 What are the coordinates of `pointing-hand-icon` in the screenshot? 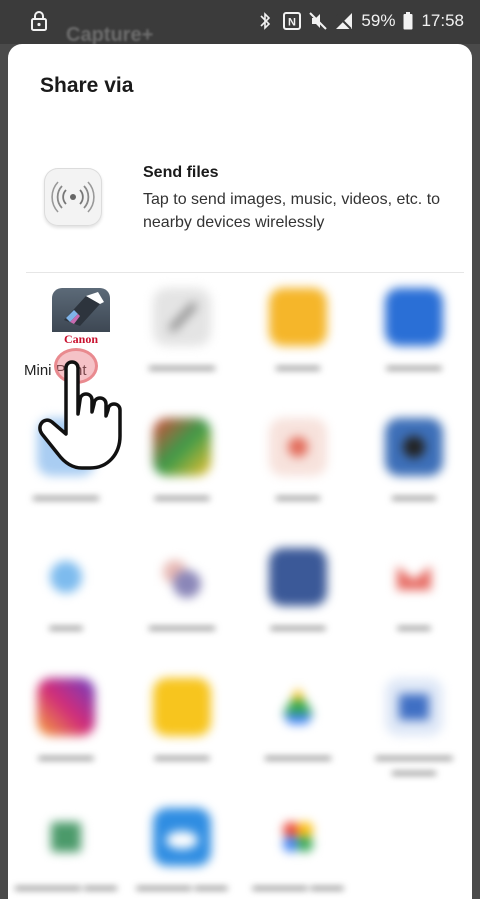 It's located at (86, 415).